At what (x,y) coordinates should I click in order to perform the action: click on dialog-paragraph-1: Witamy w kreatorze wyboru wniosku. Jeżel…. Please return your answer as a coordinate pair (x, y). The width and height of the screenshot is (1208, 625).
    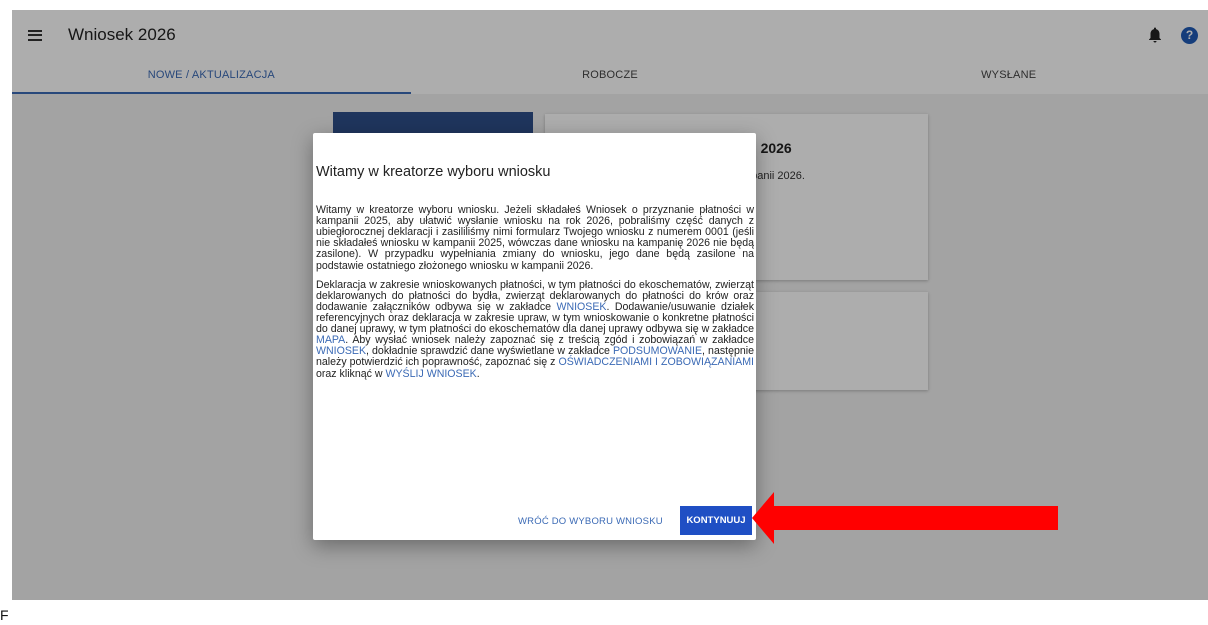
    Looking at the image, I should click on (535, 238).